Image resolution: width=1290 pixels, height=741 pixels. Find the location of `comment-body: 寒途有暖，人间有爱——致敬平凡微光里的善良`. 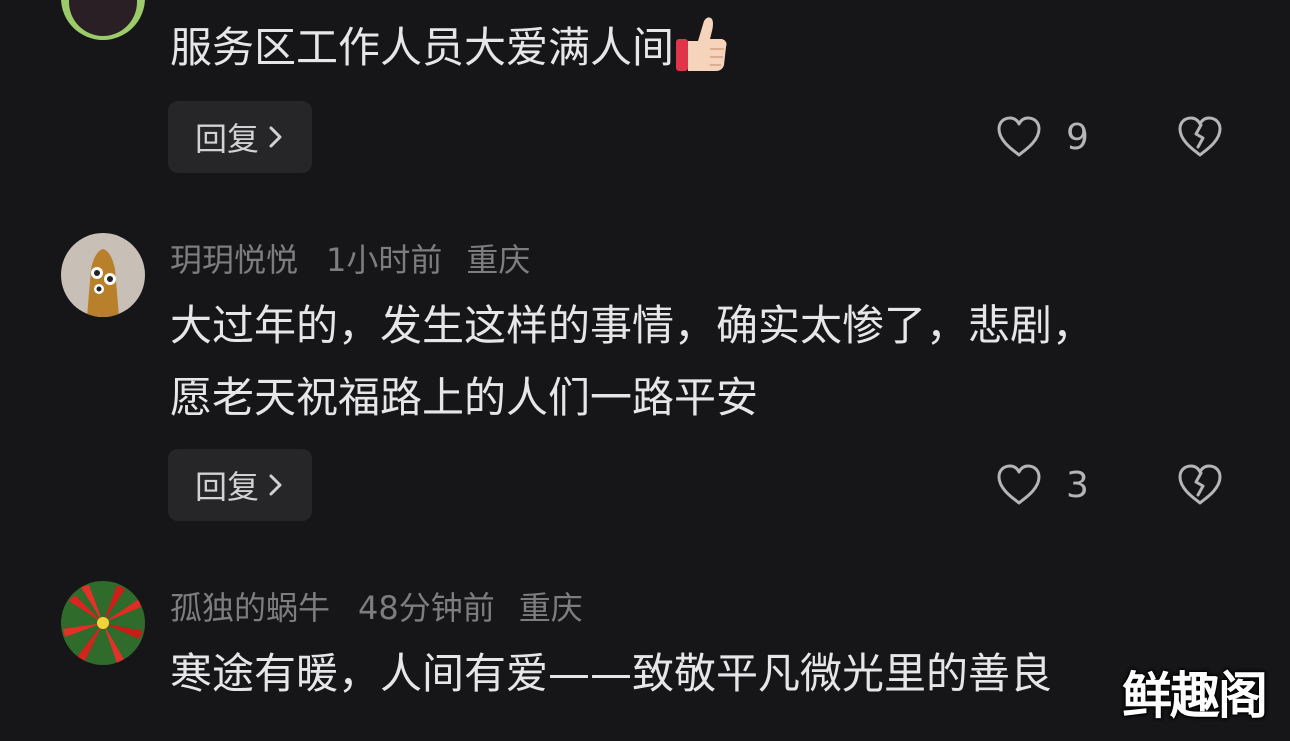

comment-body: 寒途有暖，人间有爱——致敬平凡微光里的善良 is located at coordinates (611, 673).